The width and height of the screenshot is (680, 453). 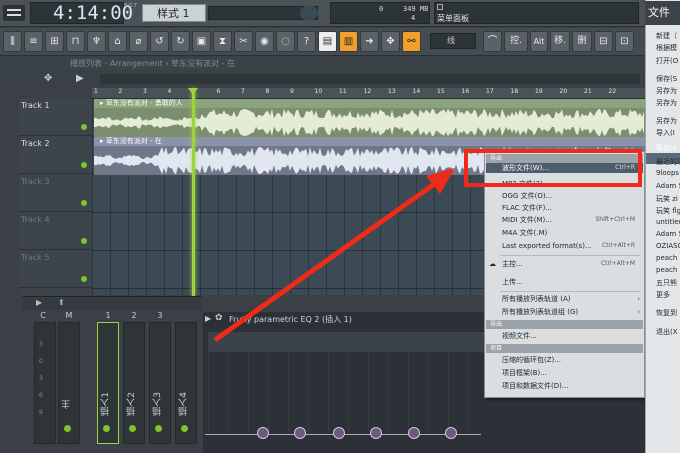 What do you see at coordinates (662, 13) in the screenshot?
I see `file-menu-title: 文件` at bounding box center [662, 13].